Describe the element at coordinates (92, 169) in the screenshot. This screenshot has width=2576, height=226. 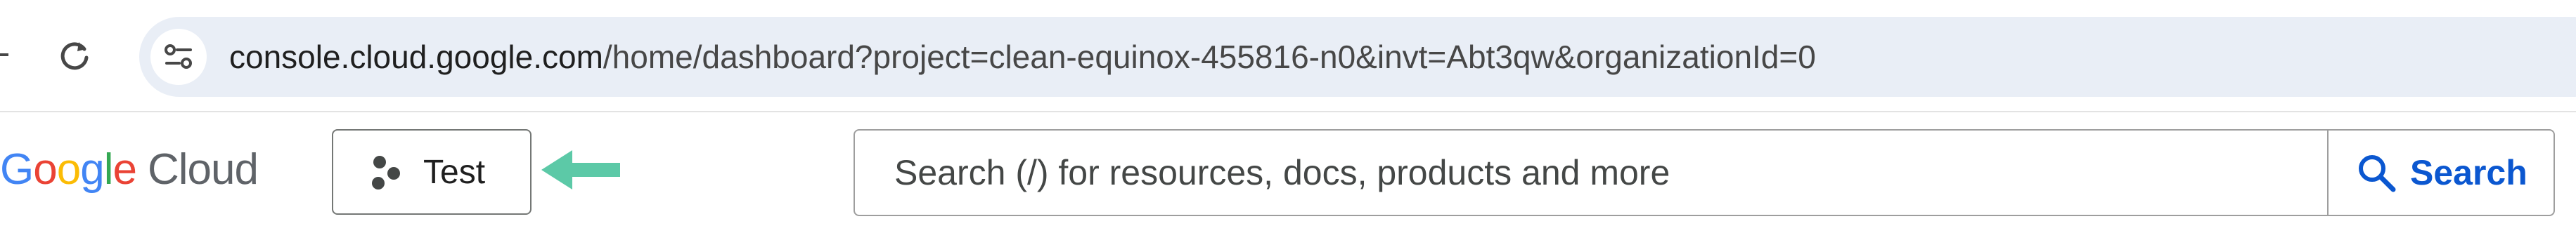
I see `logo-letter: g` at that location.